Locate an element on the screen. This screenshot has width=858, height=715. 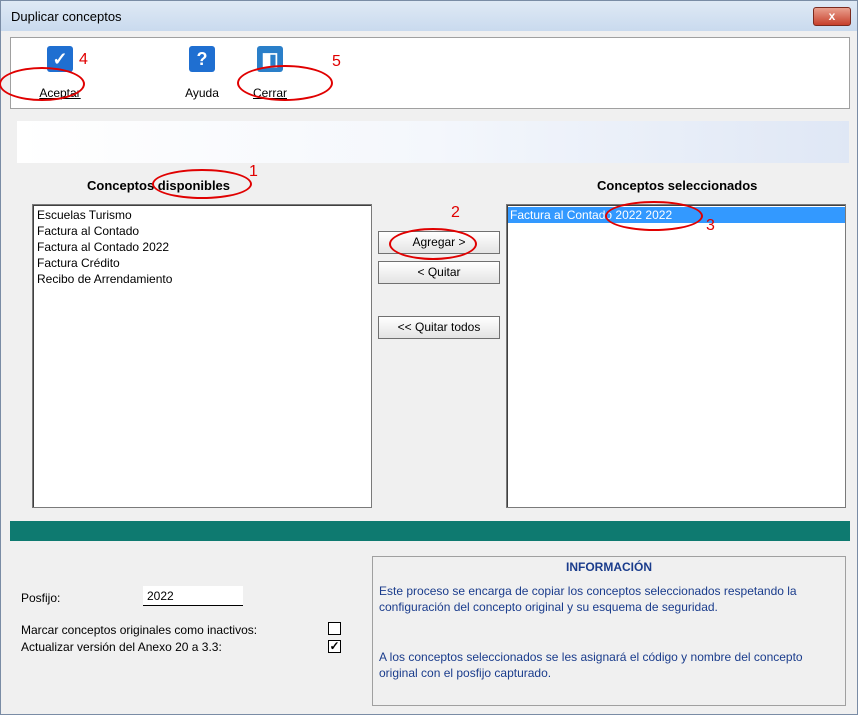
header-band is located at coordinates (433, 142).